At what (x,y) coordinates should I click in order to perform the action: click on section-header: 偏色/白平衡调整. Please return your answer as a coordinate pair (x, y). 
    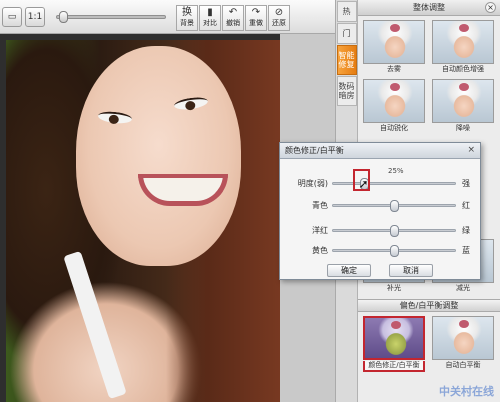
    Looking at the image, I should click on (429, 305).